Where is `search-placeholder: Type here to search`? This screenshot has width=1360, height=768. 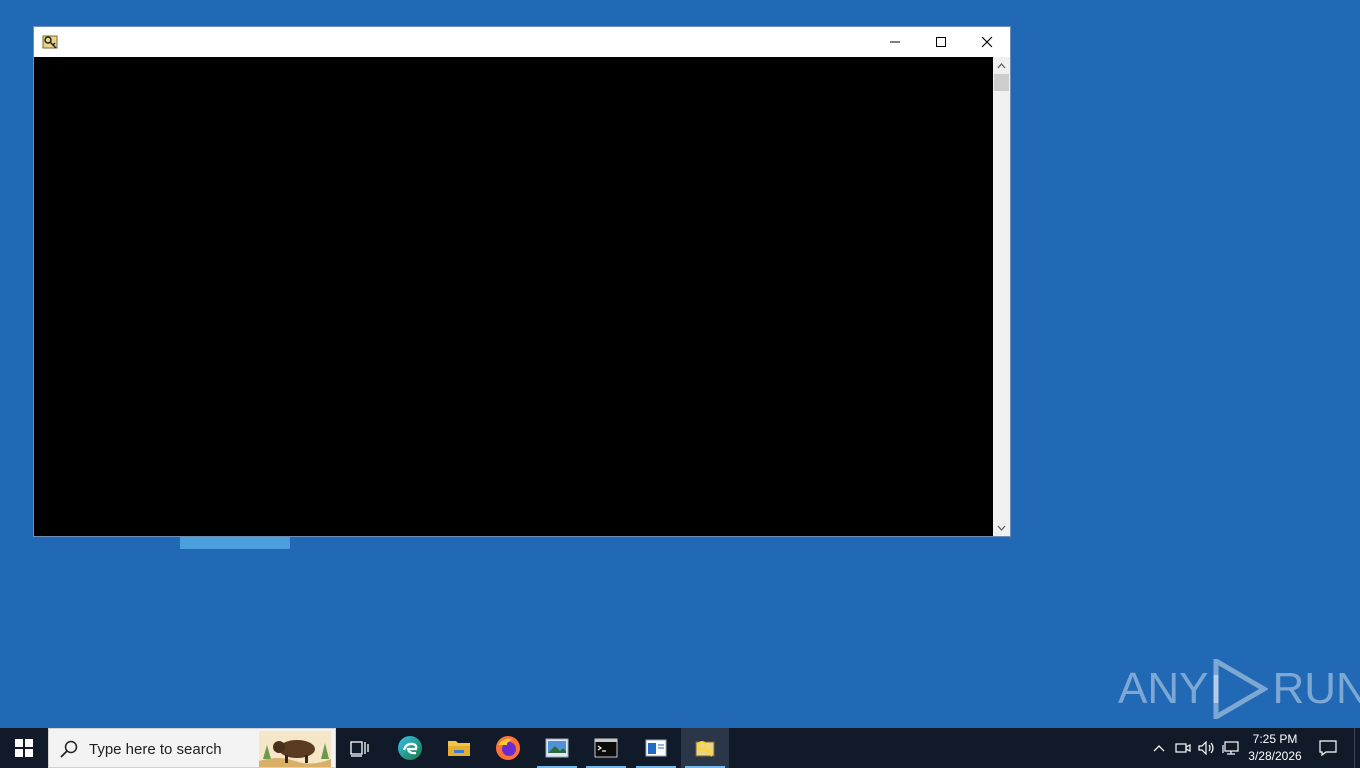 search-placeholder: Type here to search is located at coordinates (155, 749).